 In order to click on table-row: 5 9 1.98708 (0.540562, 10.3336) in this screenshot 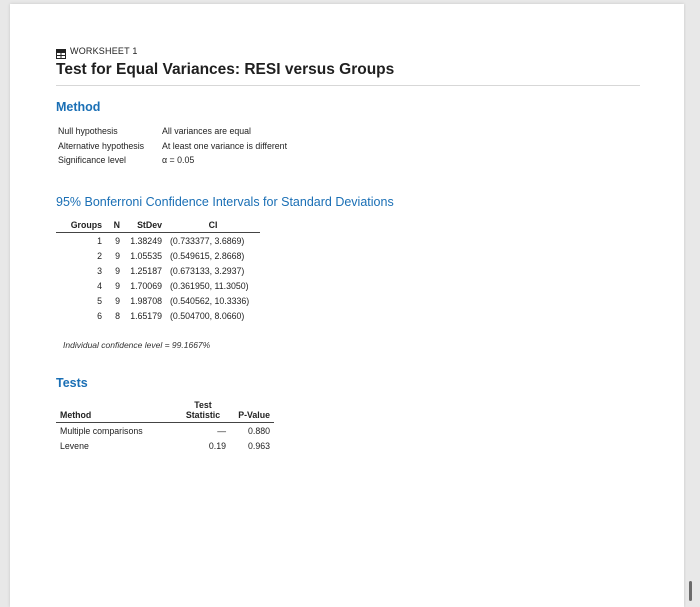, I will do `click(158, 300)`.